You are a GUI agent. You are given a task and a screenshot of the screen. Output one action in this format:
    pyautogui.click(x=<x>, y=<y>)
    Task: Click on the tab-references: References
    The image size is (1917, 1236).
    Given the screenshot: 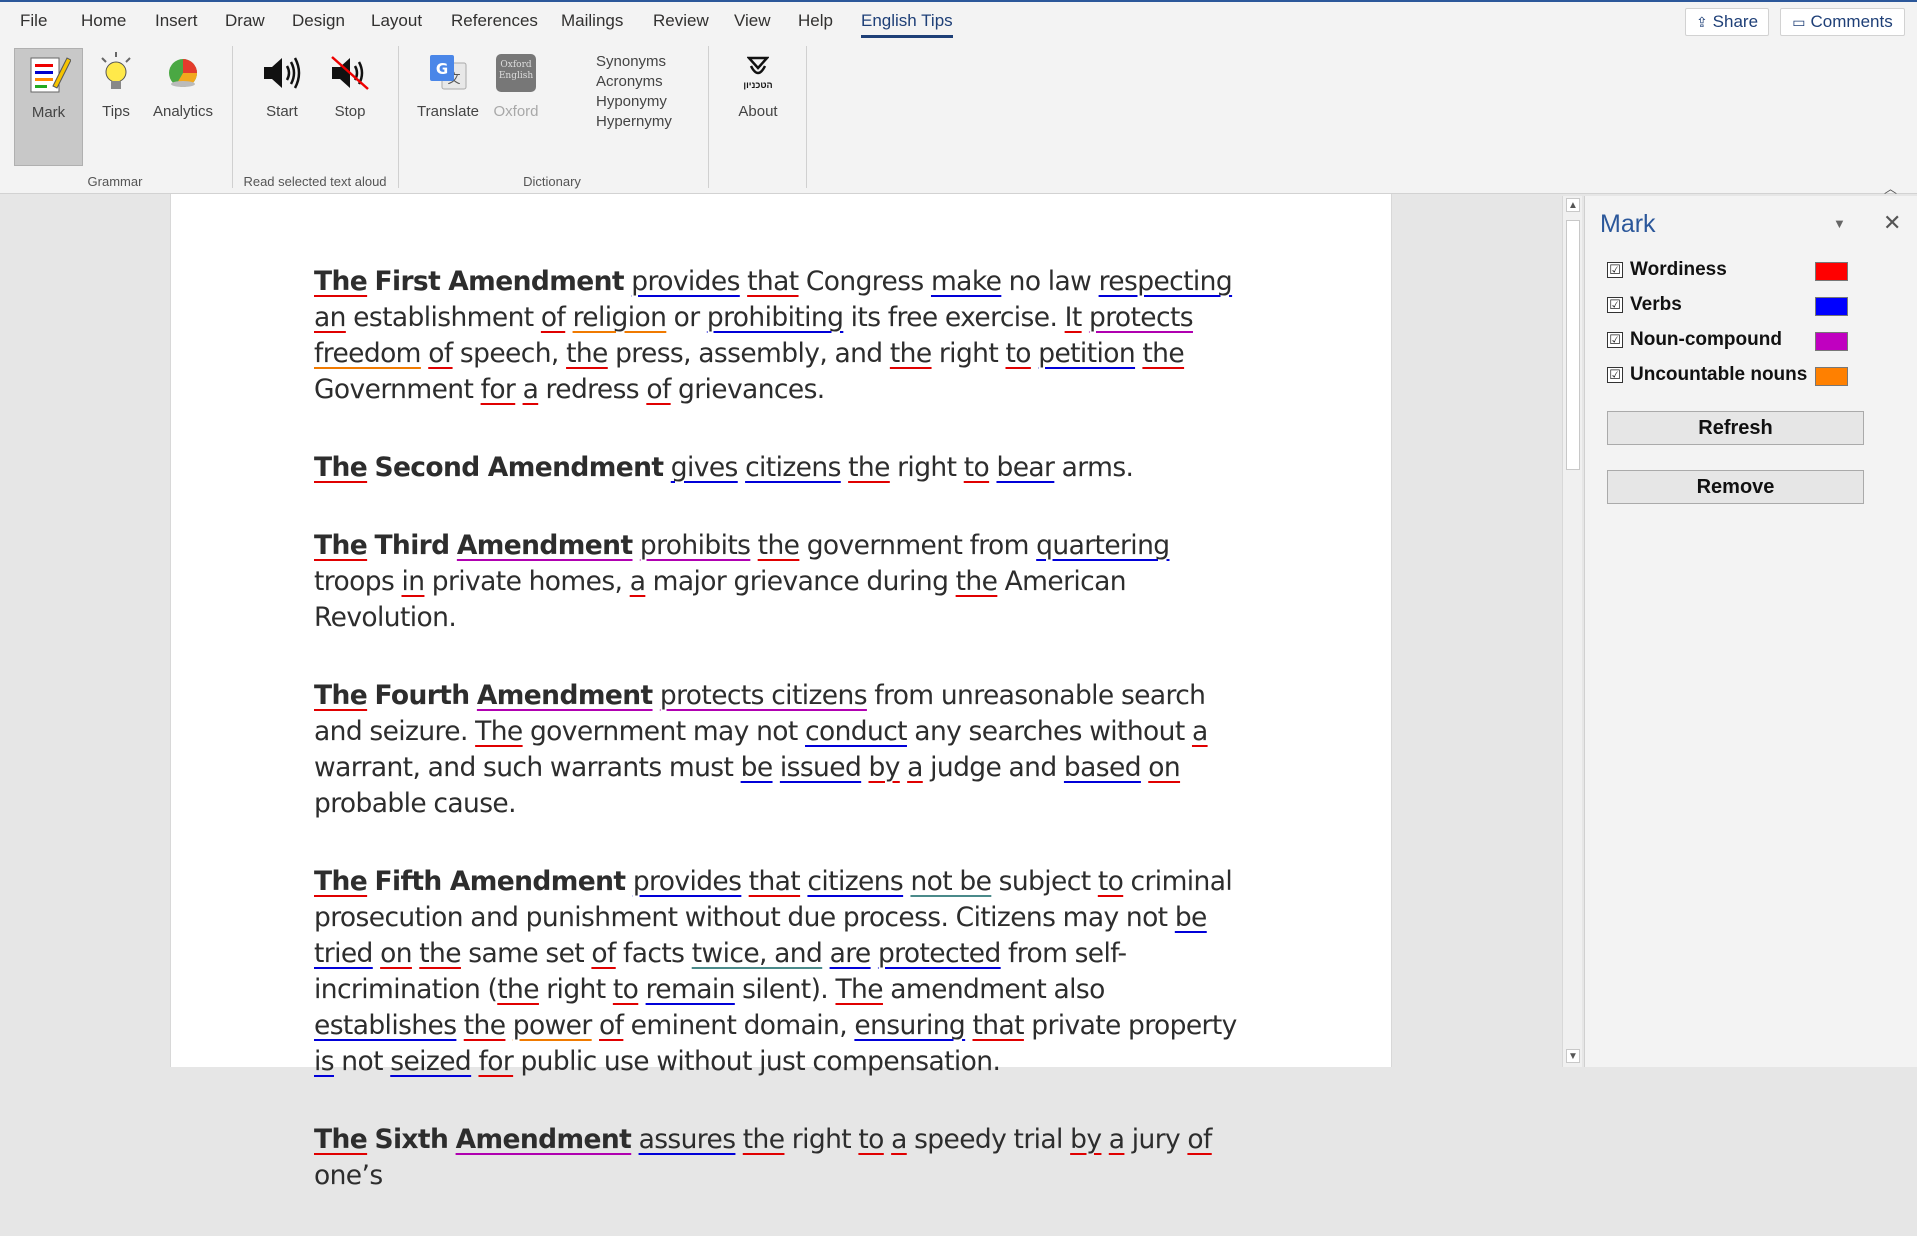 What is the action you would take?
    pyautogui.click(x=494, y=23)
    